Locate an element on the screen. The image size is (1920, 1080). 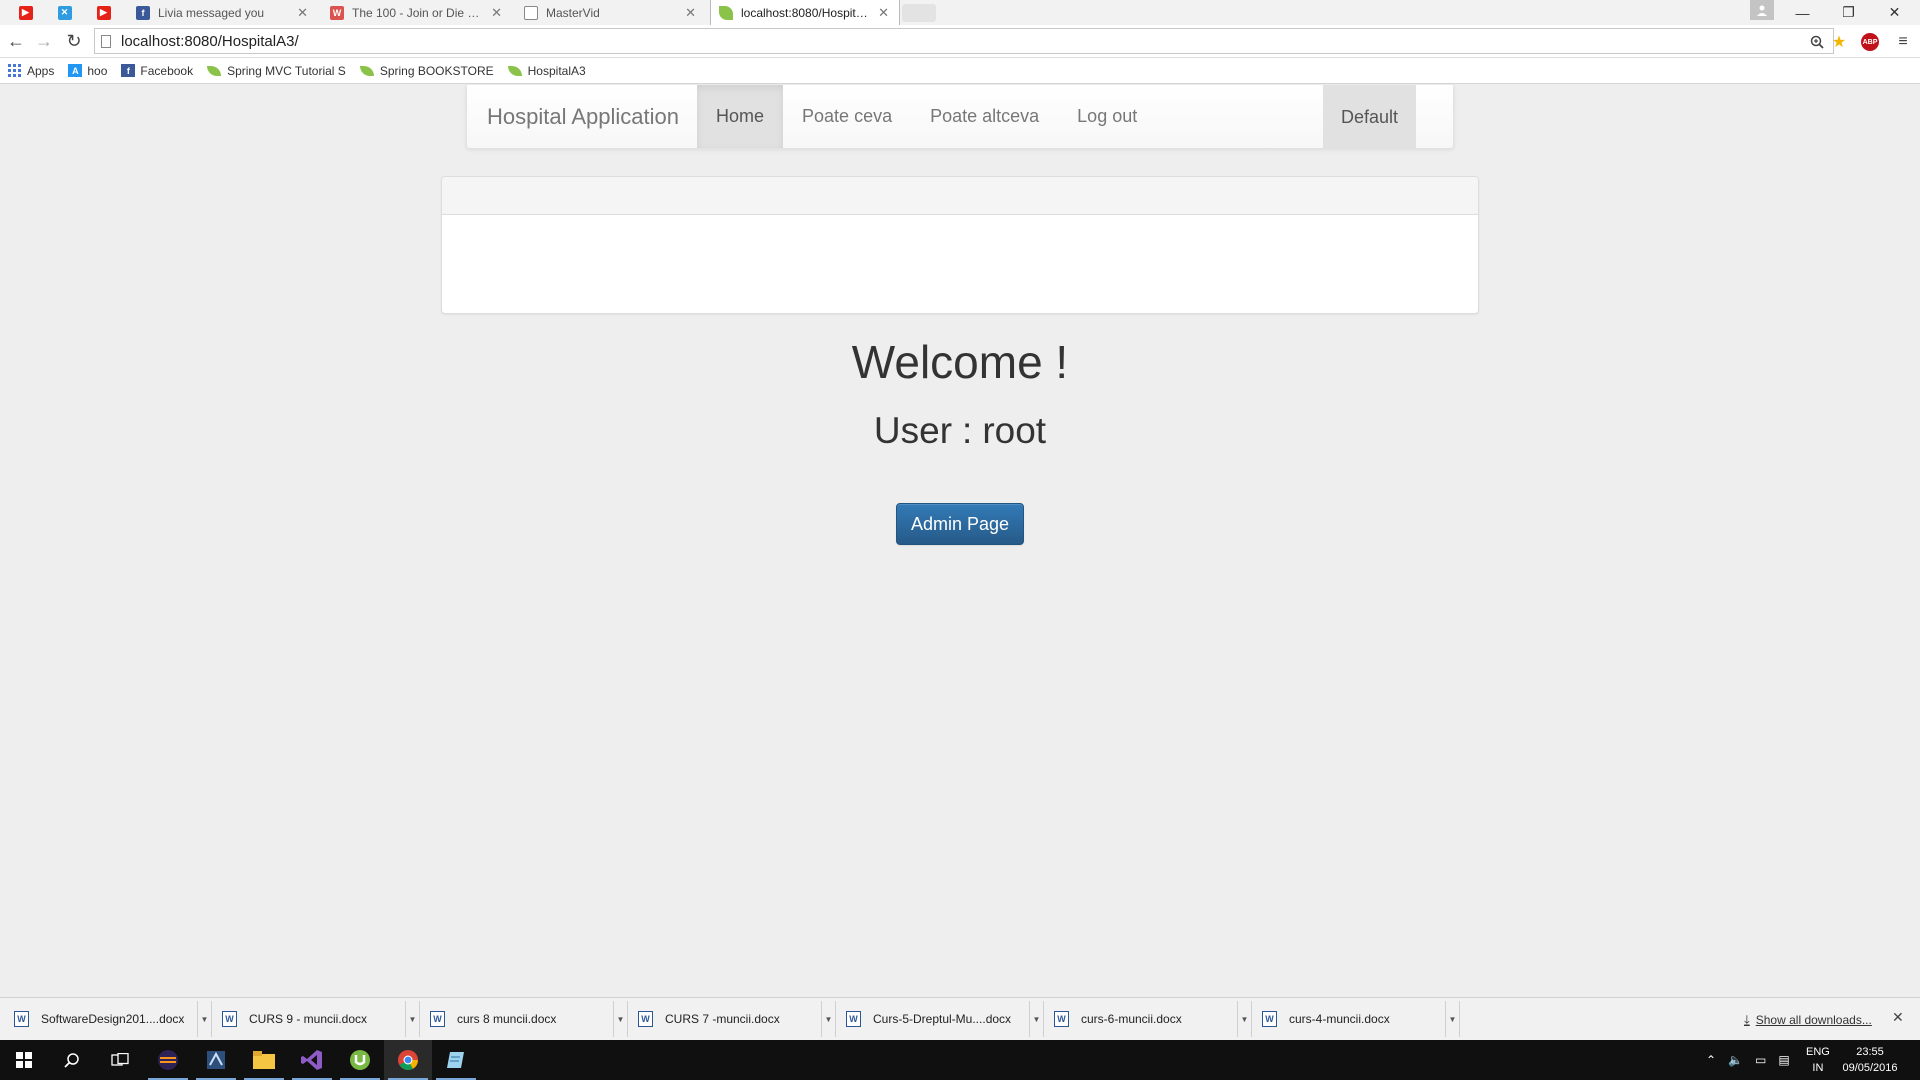
download-item: W curs-6-muncii.docx ▼ is located at coordinates (1148, 1019).